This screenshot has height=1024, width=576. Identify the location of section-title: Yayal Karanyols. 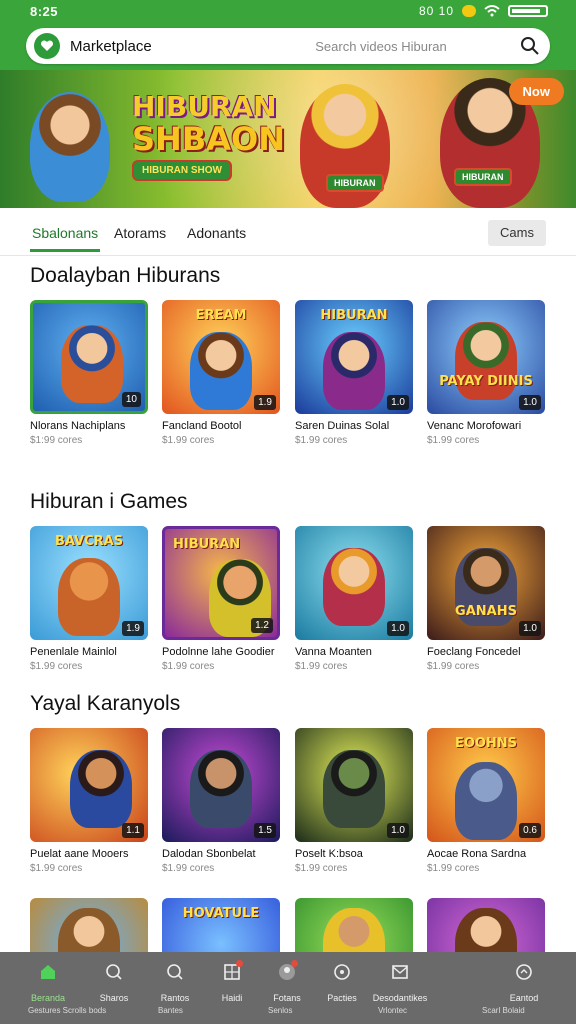
(105, 703).